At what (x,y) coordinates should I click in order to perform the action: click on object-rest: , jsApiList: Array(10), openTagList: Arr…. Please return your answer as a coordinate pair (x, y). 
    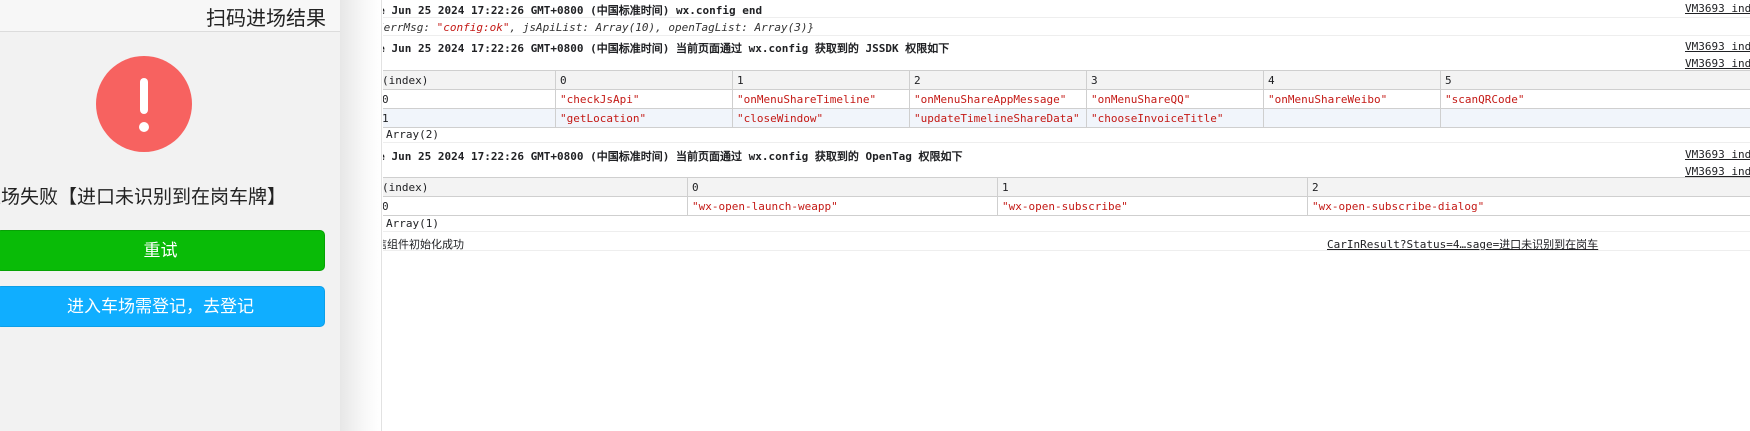
    Looking at the image, I should click on (662, 27).